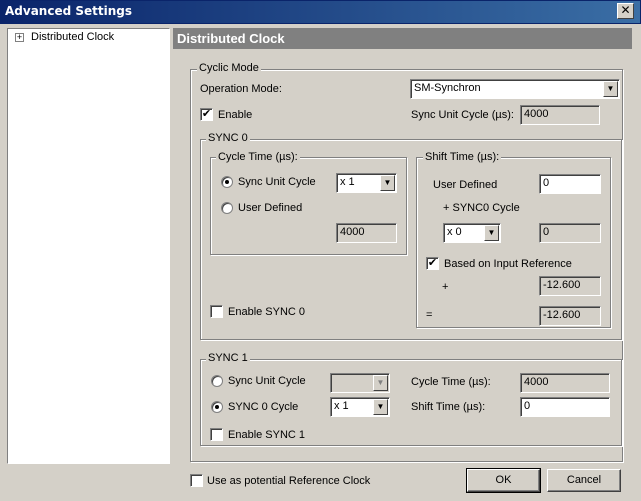 The height and width of the screenshot is (501, 641). Describe the element at coordinates (366, 183) in the screenshot. I see `sync0-multiplier-select: x 1 ▼` at that location.